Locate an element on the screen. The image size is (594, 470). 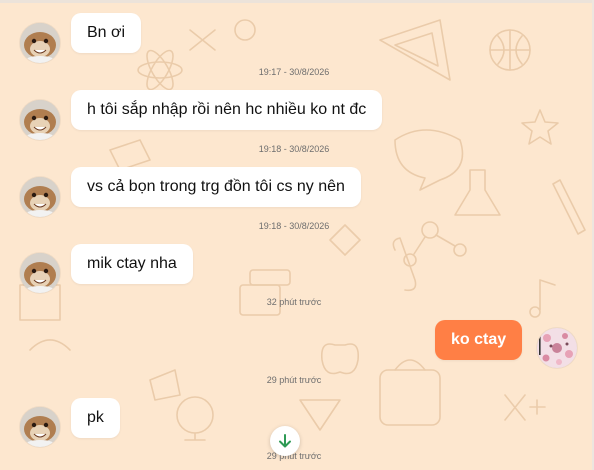
own-avatar is located at coordinates (557, 348).